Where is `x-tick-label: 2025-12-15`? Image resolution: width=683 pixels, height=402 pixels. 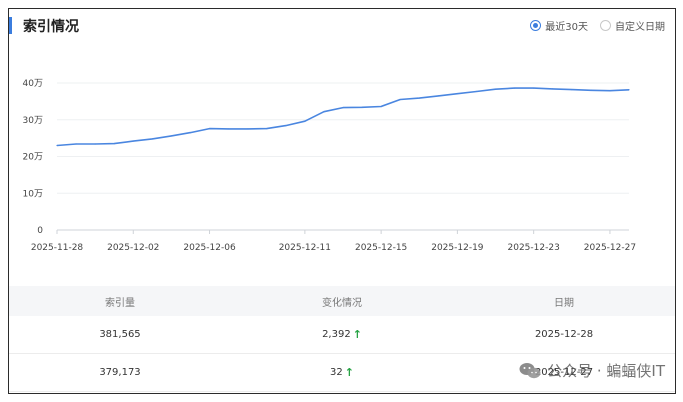
x-tick-label: 2025-12-15 is located at coordinates (381, 248).